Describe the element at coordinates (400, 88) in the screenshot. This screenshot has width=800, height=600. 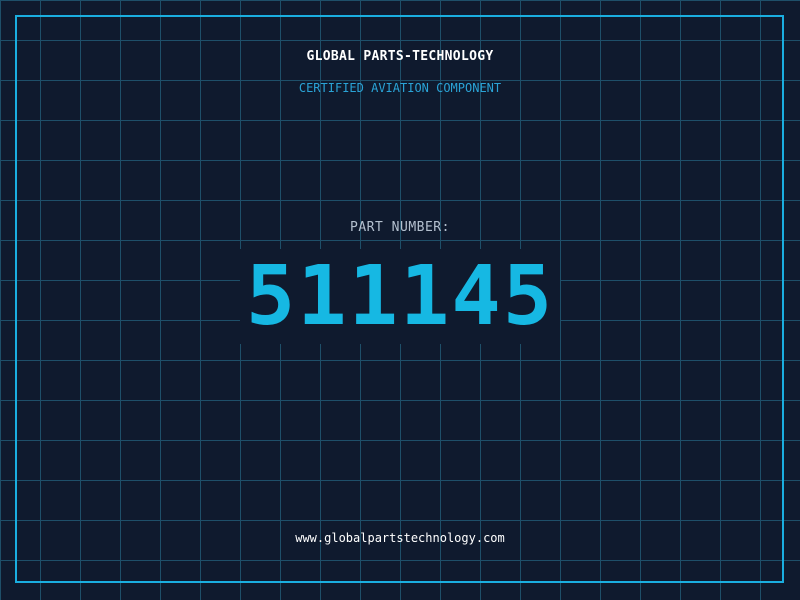
I see `certification-subtitle: CERTIFIED AVIATION COMPONENT` at that location.